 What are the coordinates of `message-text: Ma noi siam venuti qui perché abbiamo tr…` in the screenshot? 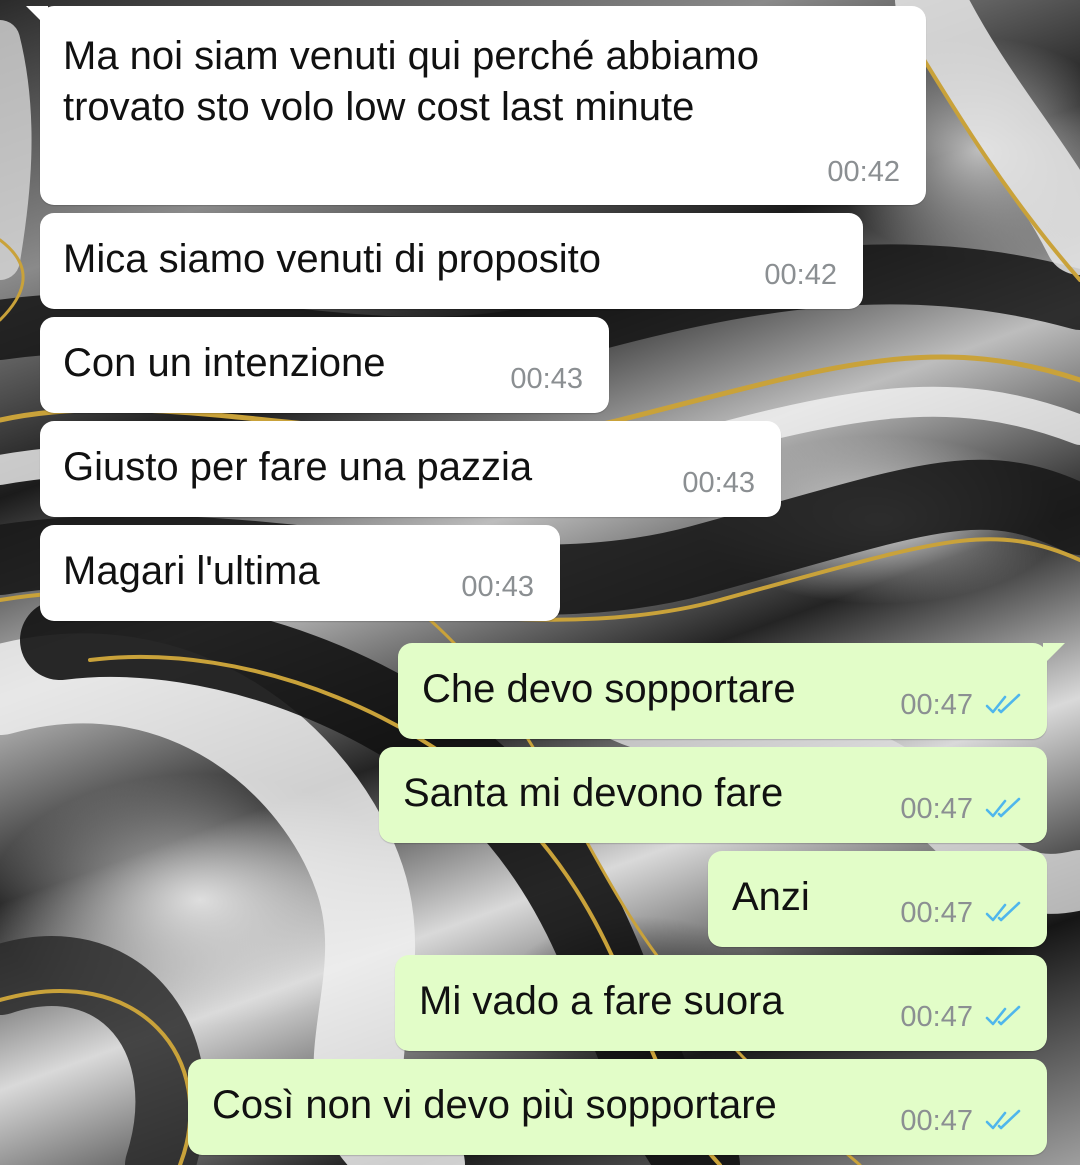 It's located at (411, 81).